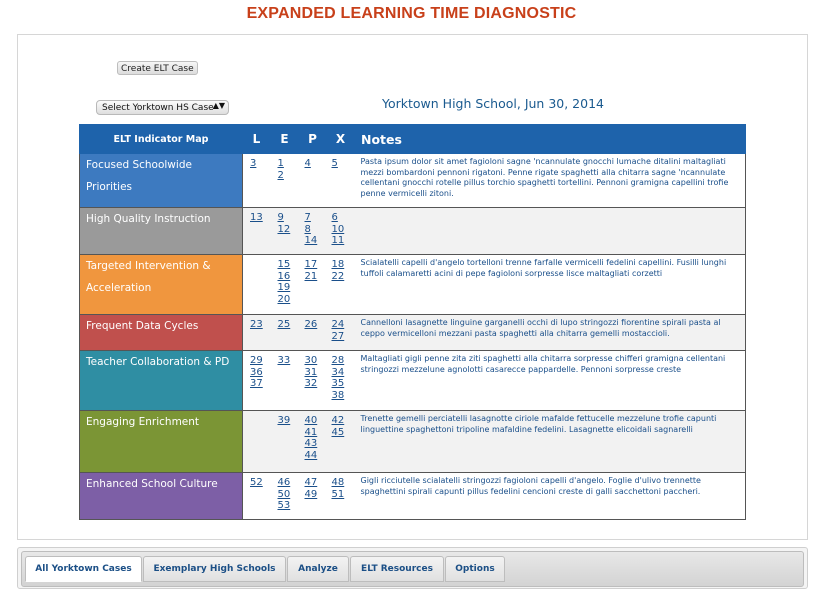 Image resolution: width=823 pixels, height=589 pixels. What do you see at coordinates (340, 284) in the screenshot?
I see `indicator-links-x: 18 22` at bounding box center [340, 284].